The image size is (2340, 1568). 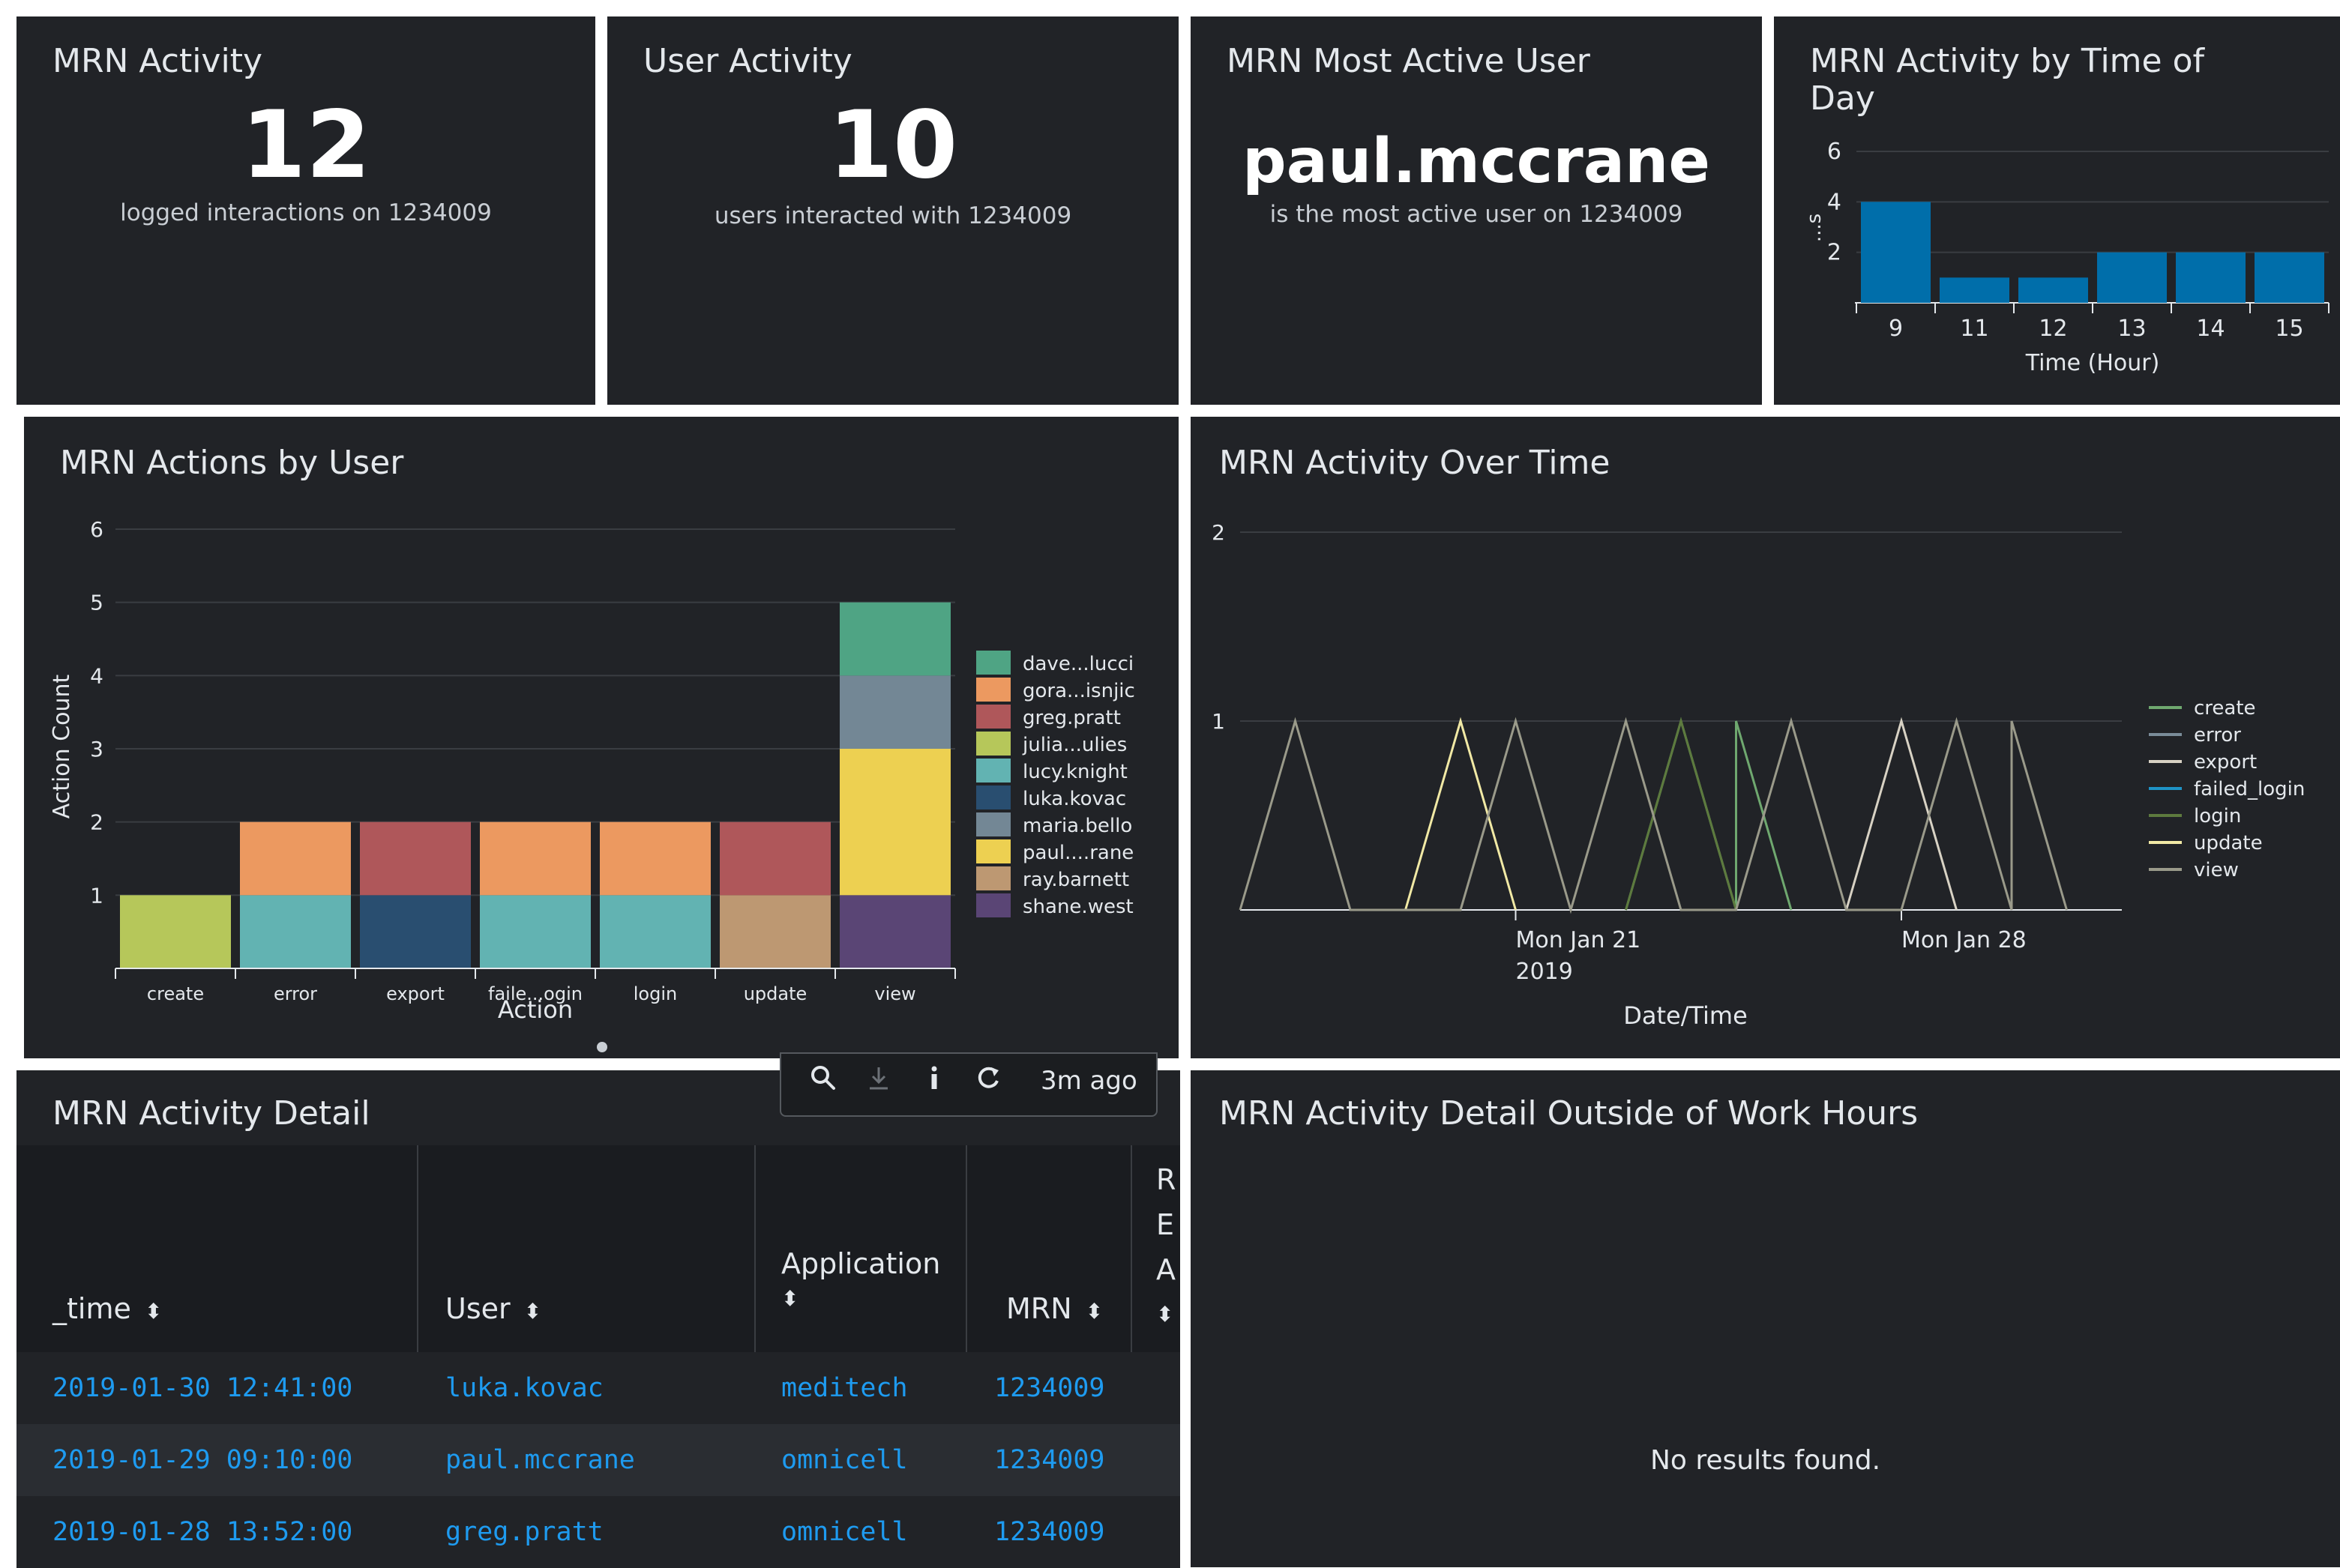 I want to click on time-of-day-chart: 2 4 6 ...s 9 11 12 13 14 15 Time (Hour), so click(x=2057, y=210).